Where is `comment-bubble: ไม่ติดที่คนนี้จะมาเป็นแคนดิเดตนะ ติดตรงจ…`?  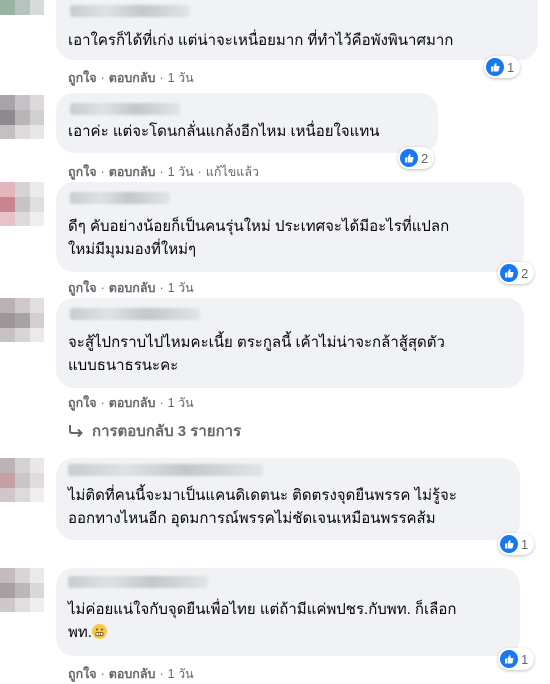
comment-bubble: ไม่ติดที่คนนี้จะมาเป็นแคนดิเดตนะ ติดตรงจ… is located at coordinates (288, 499).